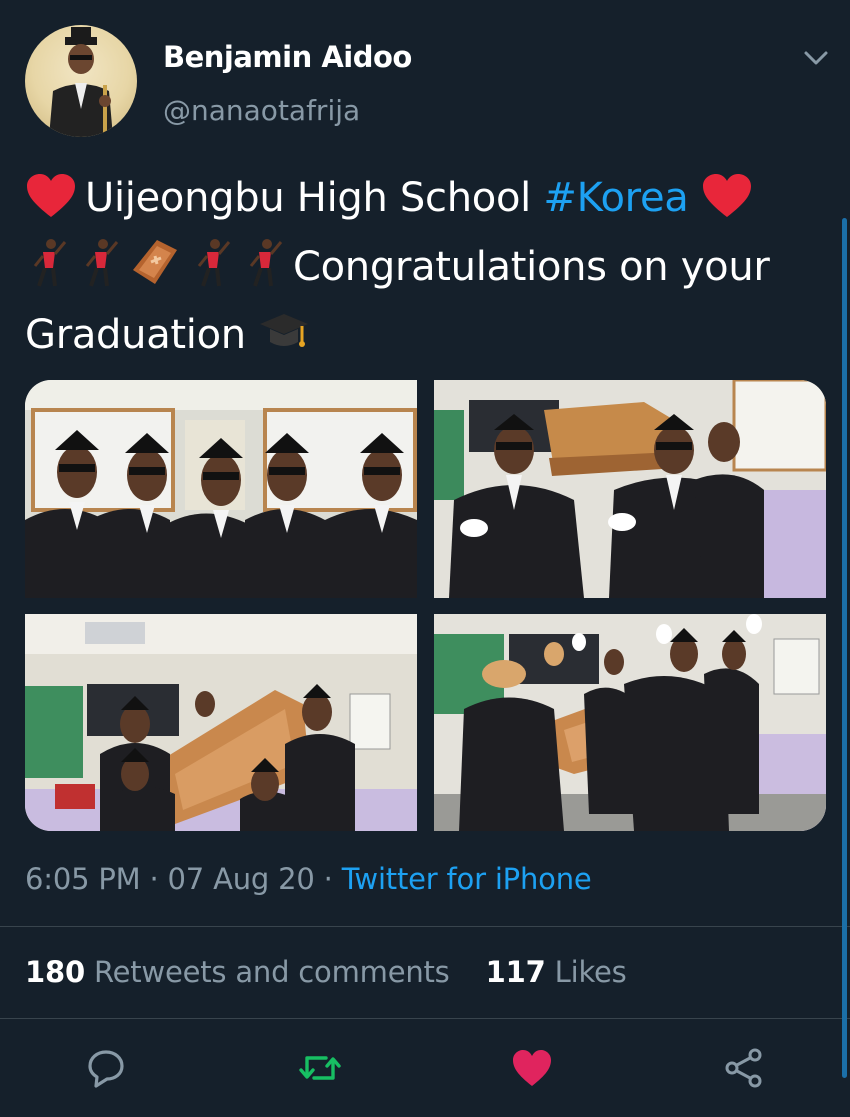 This screenshot has width=850, height=1117. What do you see at coordinates (320, 1068) in the screenshot?
I see `retweet-icon` at bounding box center [320, 1068].